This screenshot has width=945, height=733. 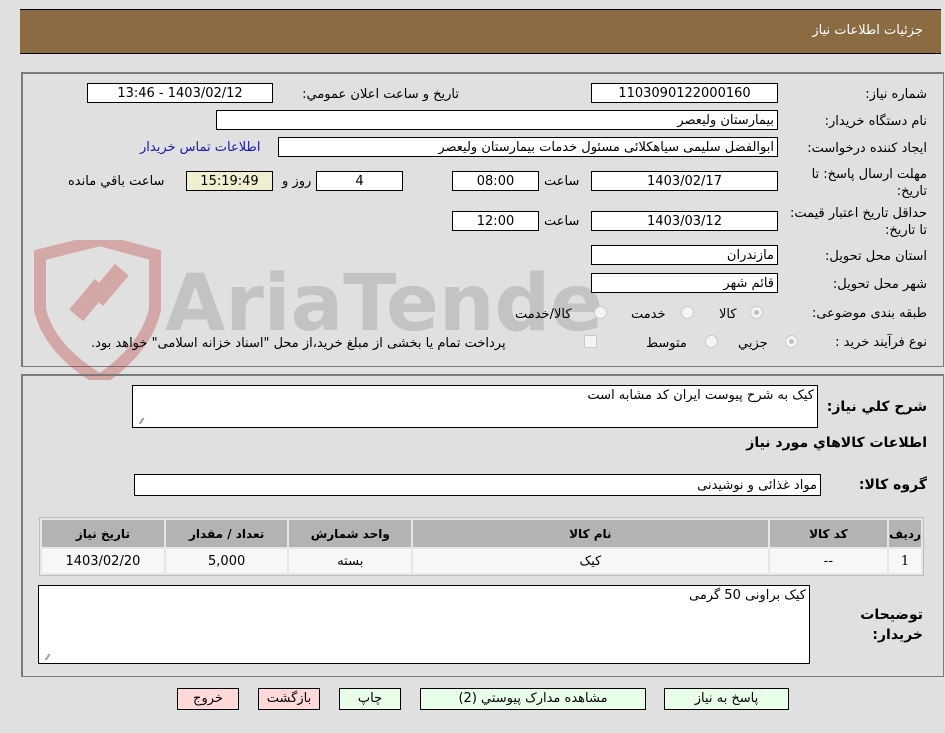 What do you see at coordinates (867, 148) in the screenshot?
I see `requester-label: ایجاد کننده درخواست:` at bounding box center [867, 148].